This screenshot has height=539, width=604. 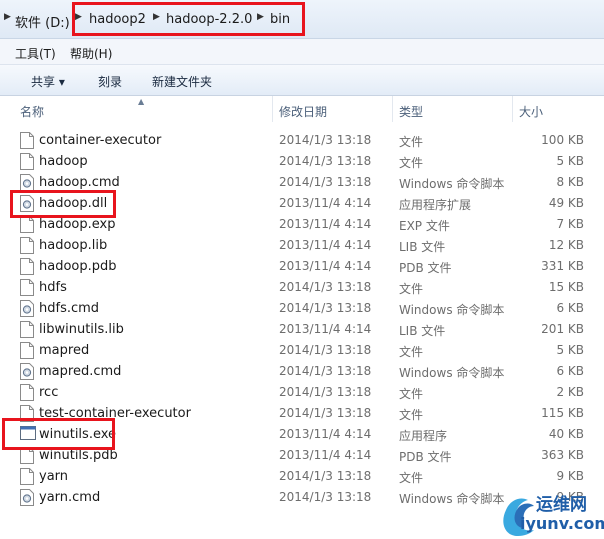 What do you see at coordinates (302, 476) in the screenshot?
I see `file-row: yarn 2014/1/3 13:18 文件 9 KB` at bounding box center [302, 476].